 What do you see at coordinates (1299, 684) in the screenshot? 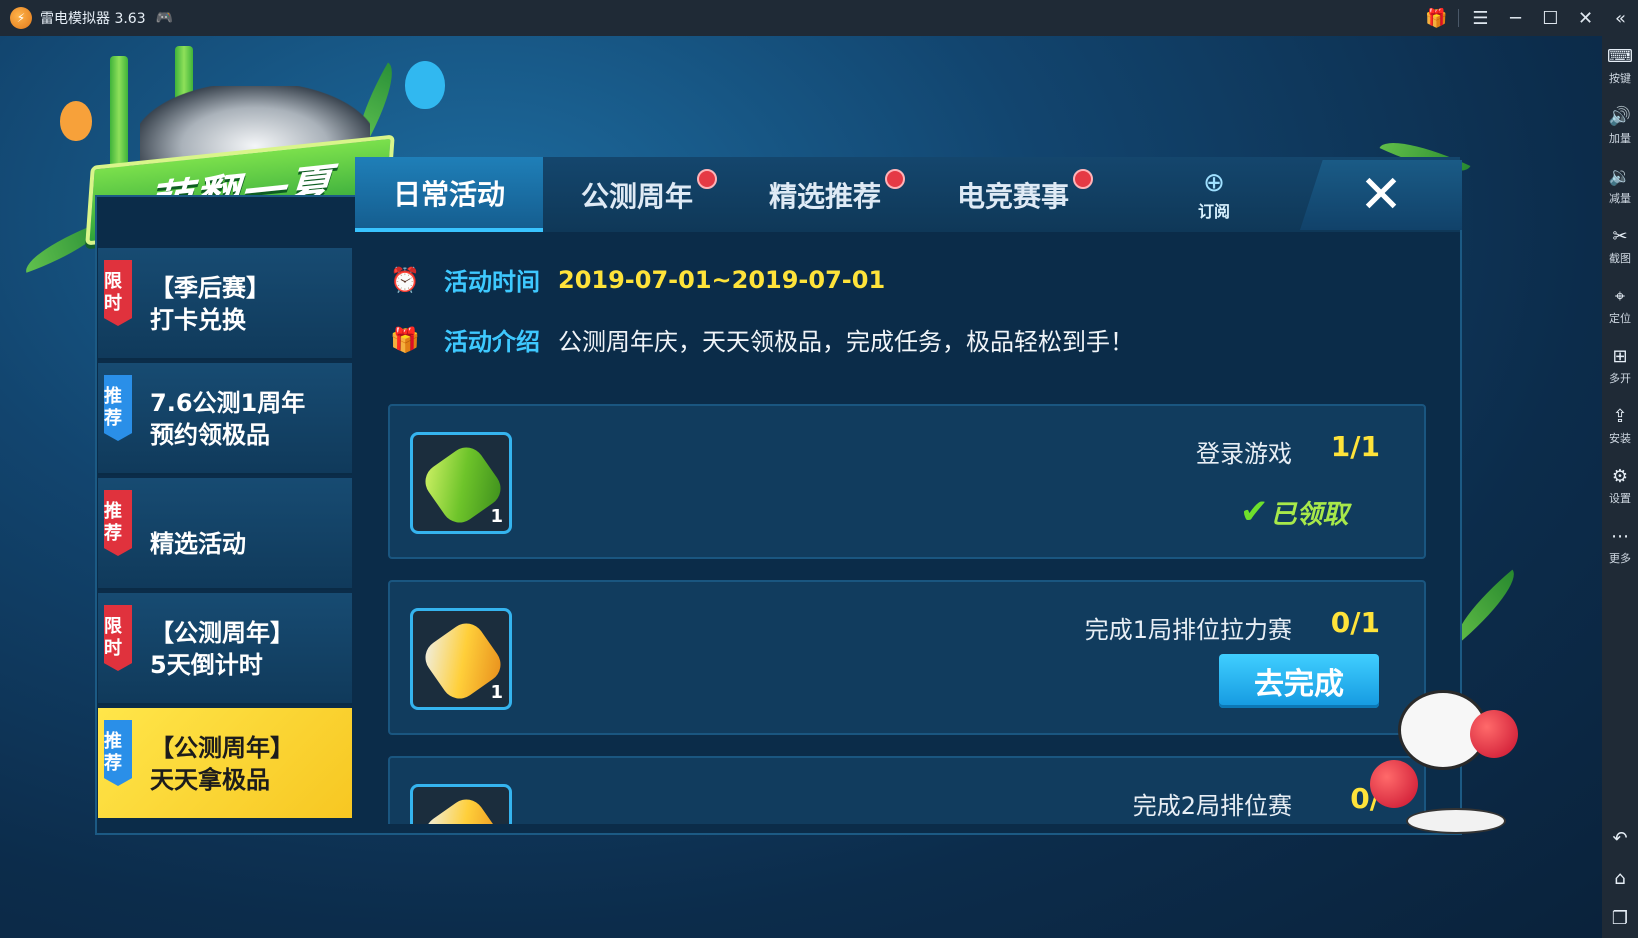
I see `button-label: 去完成` at bounding box center [1299, 684].